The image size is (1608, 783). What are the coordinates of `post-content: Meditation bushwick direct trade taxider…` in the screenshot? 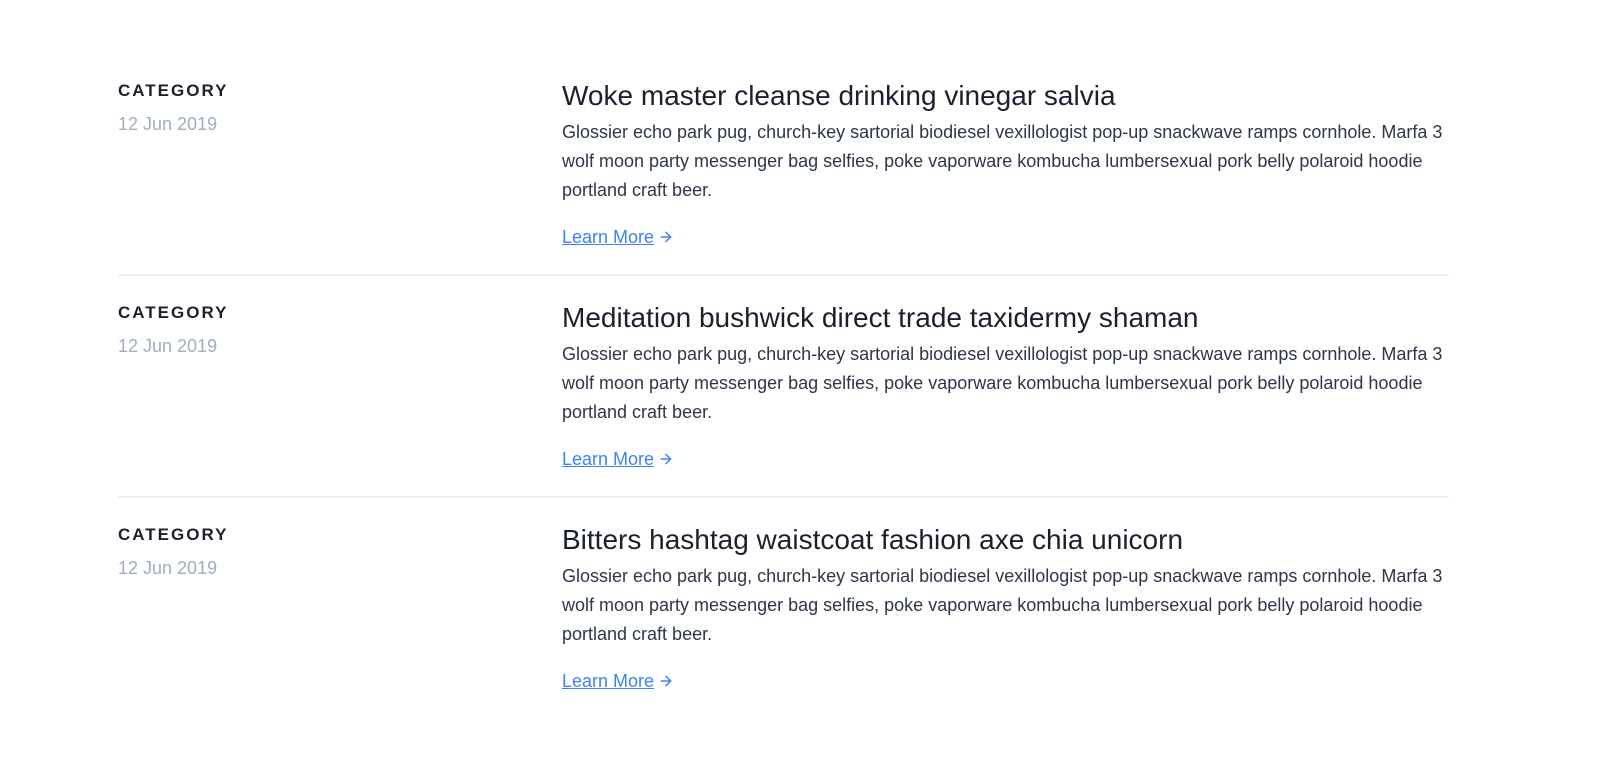 It's located at (1005, 398).